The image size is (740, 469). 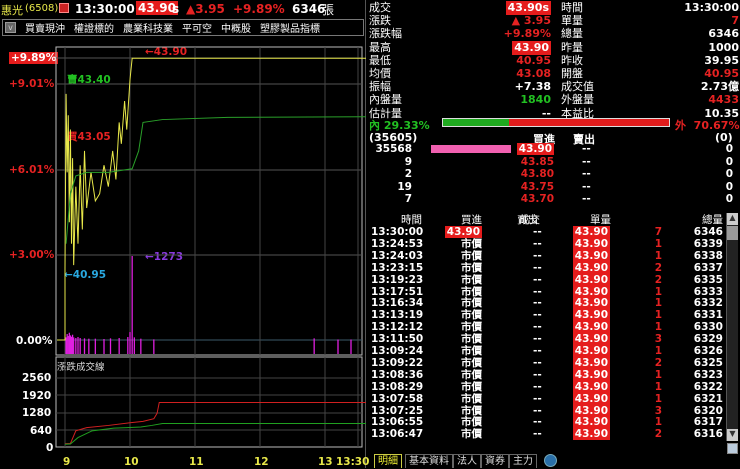 I want to click on trade-time: 13:23:15, so click(x=397, y=267).